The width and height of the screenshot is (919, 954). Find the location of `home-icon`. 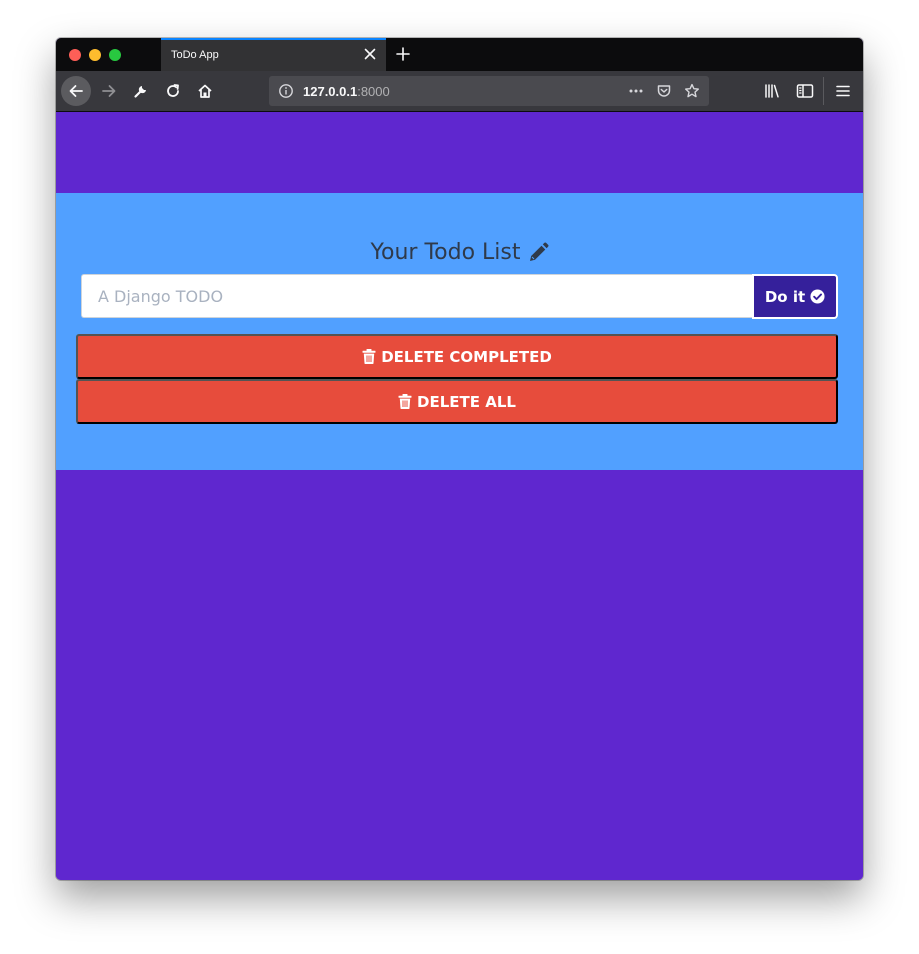

home-icon is located at coordinates (205, 91).